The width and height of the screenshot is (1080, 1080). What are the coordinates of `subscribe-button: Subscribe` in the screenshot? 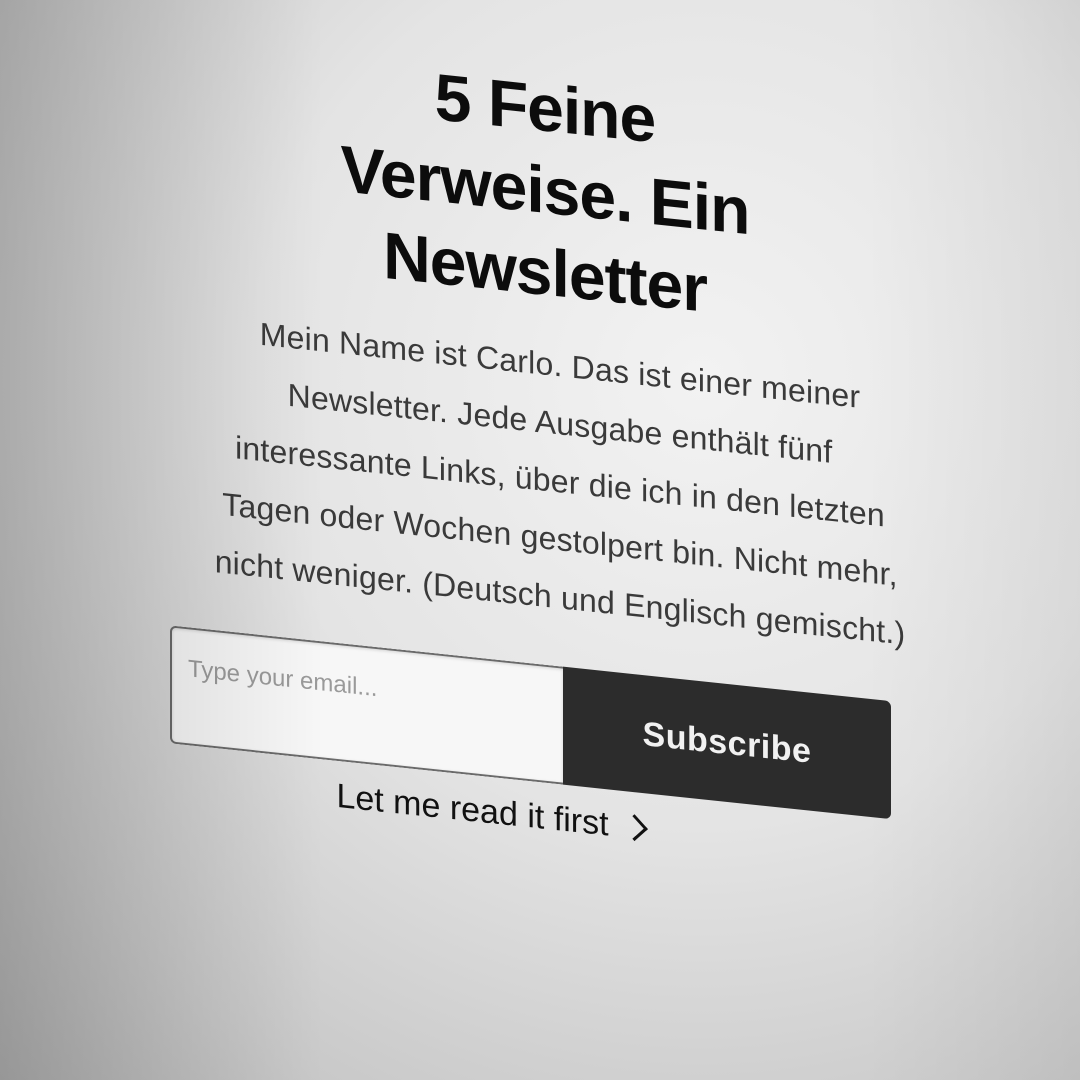 It's located at (727, 743).